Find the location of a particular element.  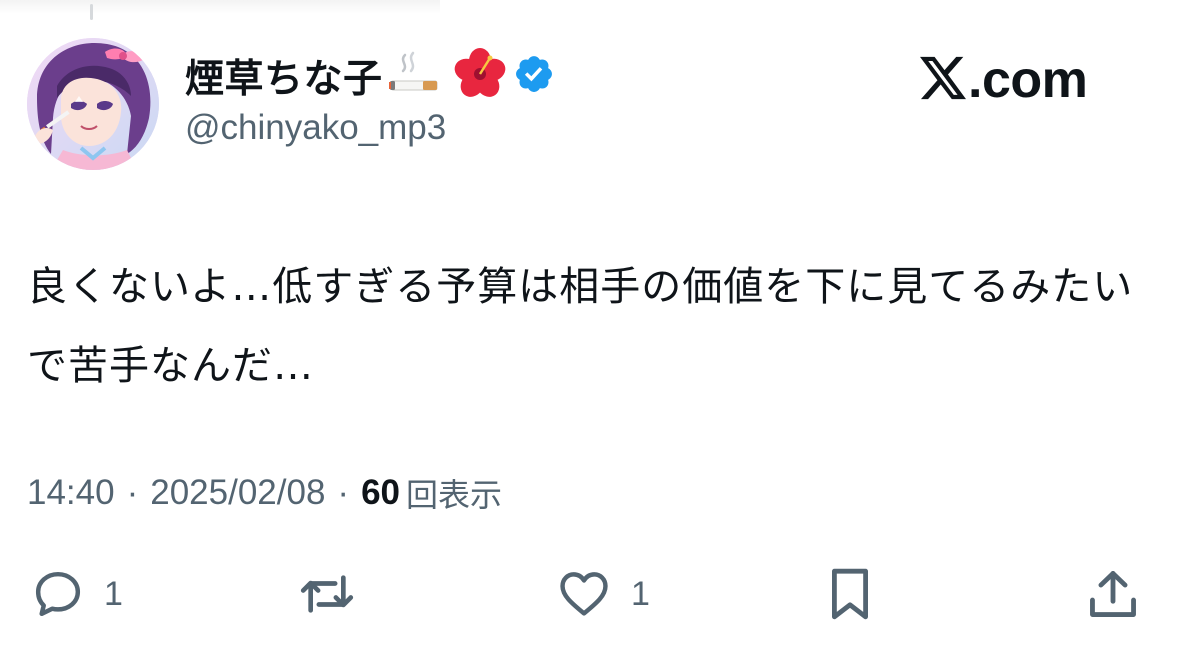

avatar-illustration is located at coordinates (93, 104).